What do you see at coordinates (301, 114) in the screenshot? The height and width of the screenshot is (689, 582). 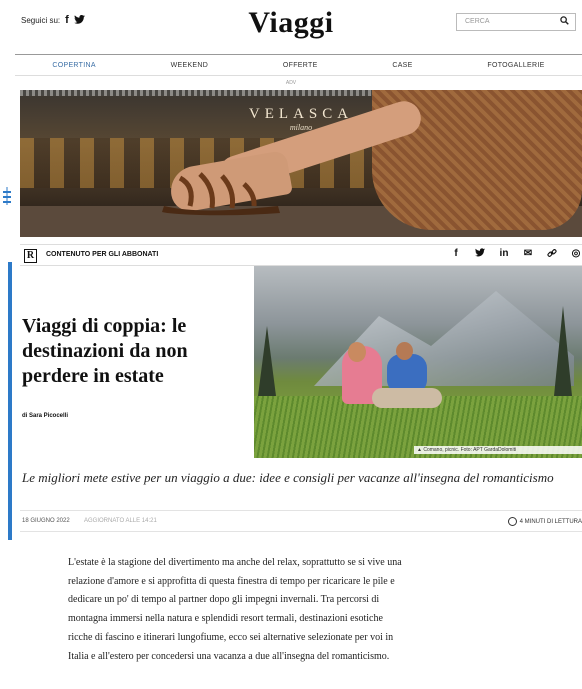 I see `ad-brand-name: VELASCA` at bounding box center [301, 114].